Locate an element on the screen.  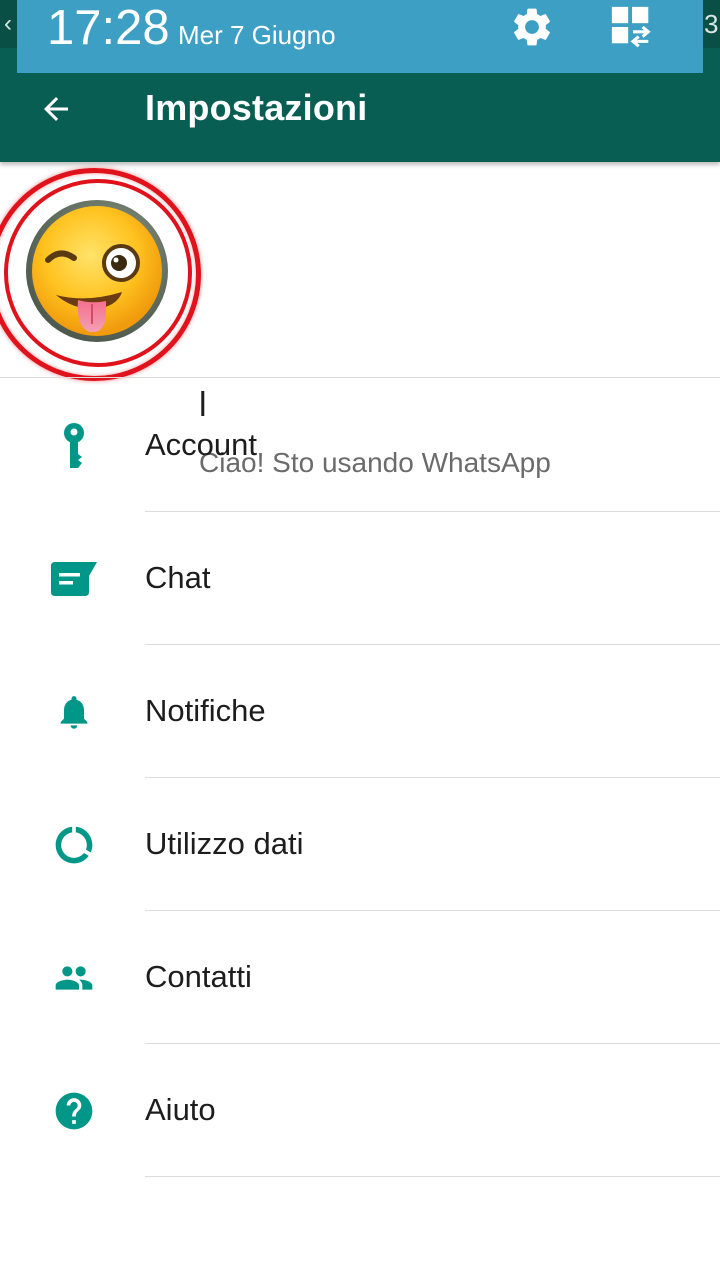
quick-settings-icon is located at coordinates (632, 27).